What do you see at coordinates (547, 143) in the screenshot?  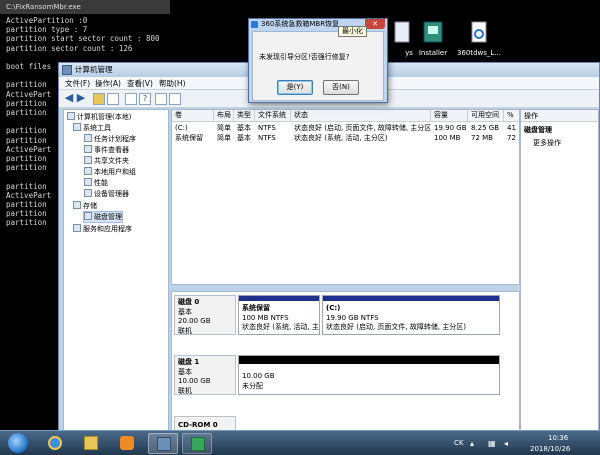 I see `more-actions-link: 更多操作` at bounding box center [547, 143].